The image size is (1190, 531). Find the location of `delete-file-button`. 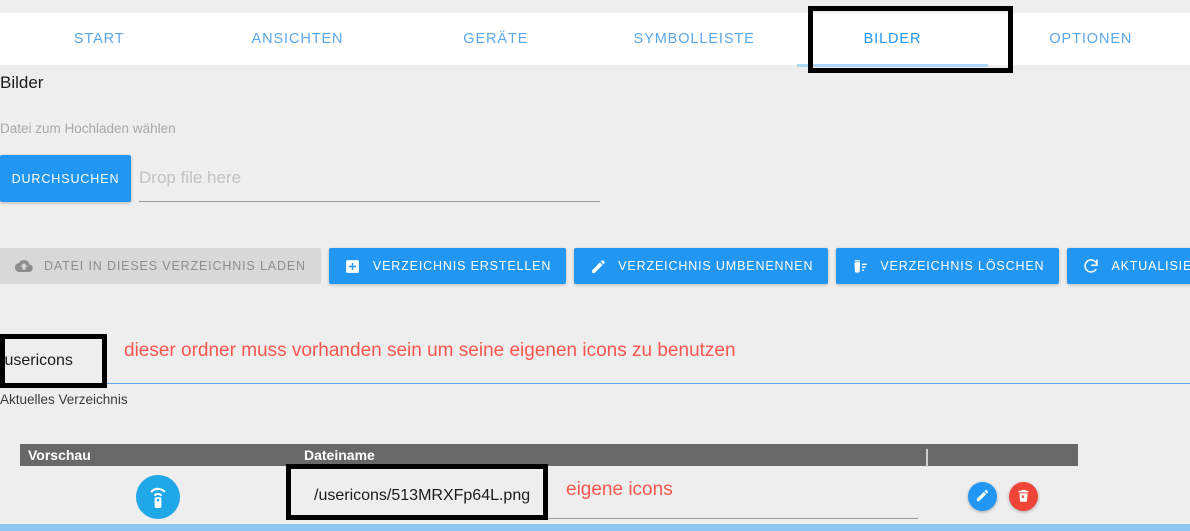

delete-file-button is located at coordinates (1023, 496).